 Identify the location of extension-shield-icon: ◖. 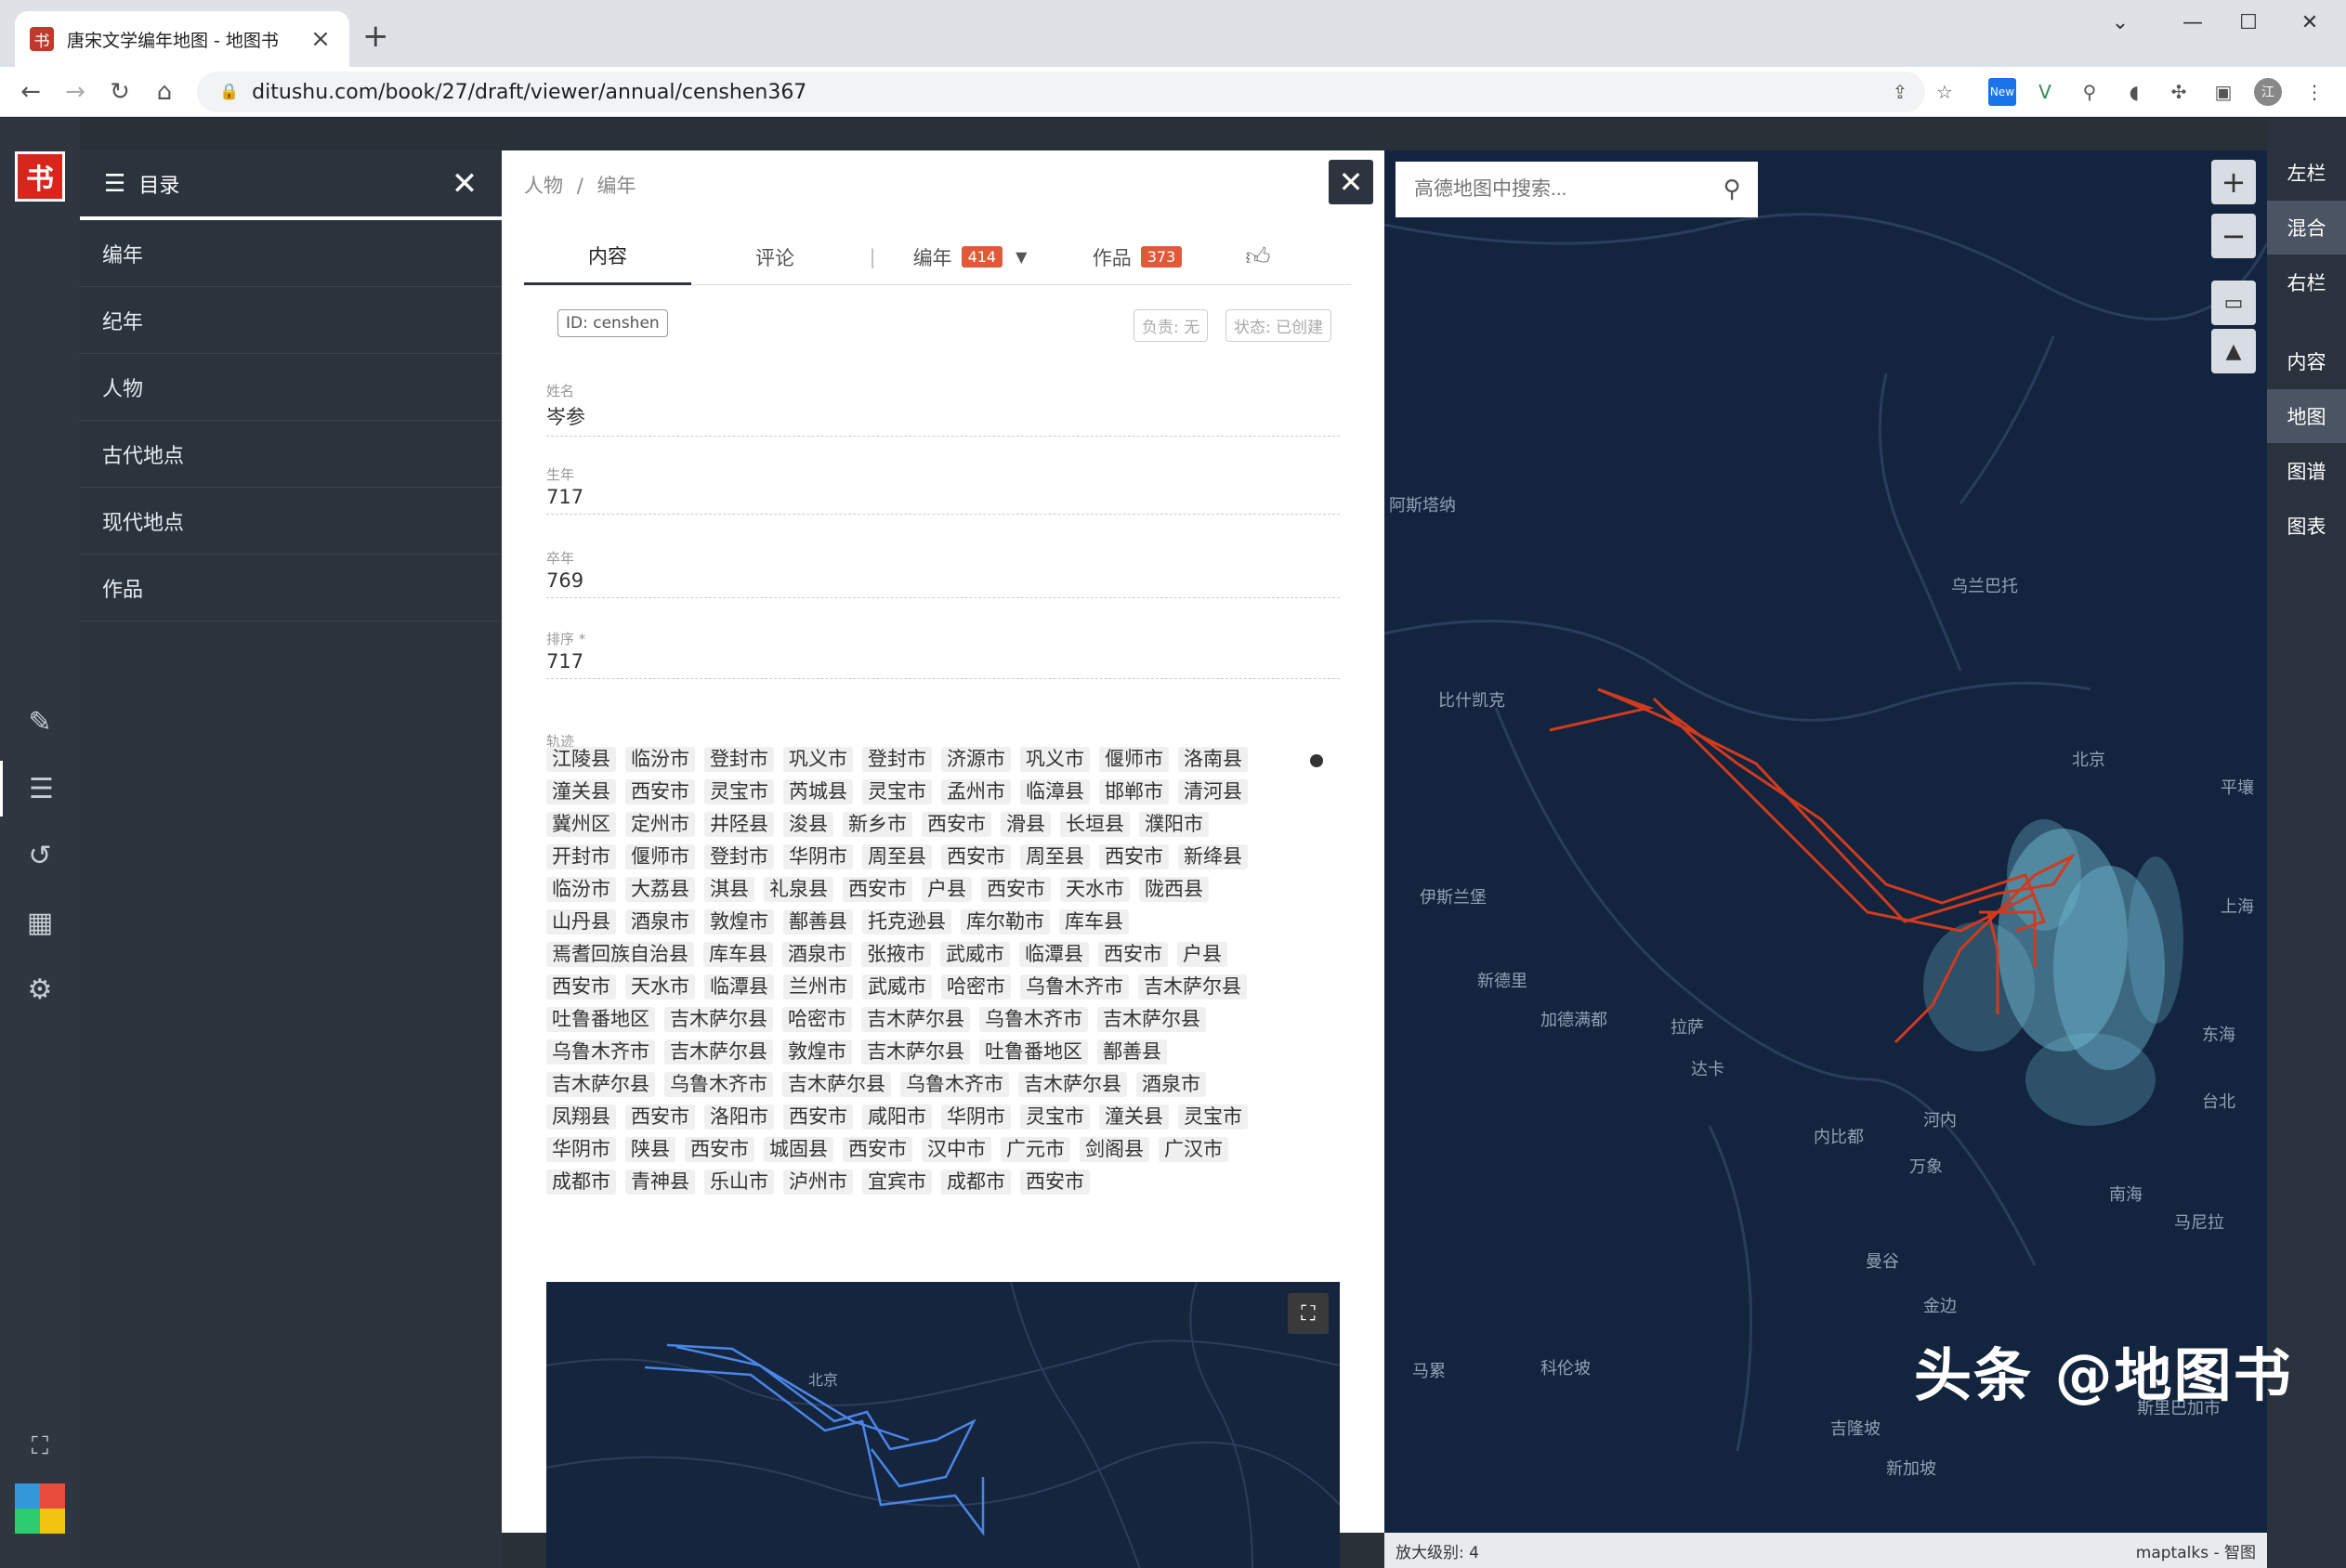
(2134, 92).